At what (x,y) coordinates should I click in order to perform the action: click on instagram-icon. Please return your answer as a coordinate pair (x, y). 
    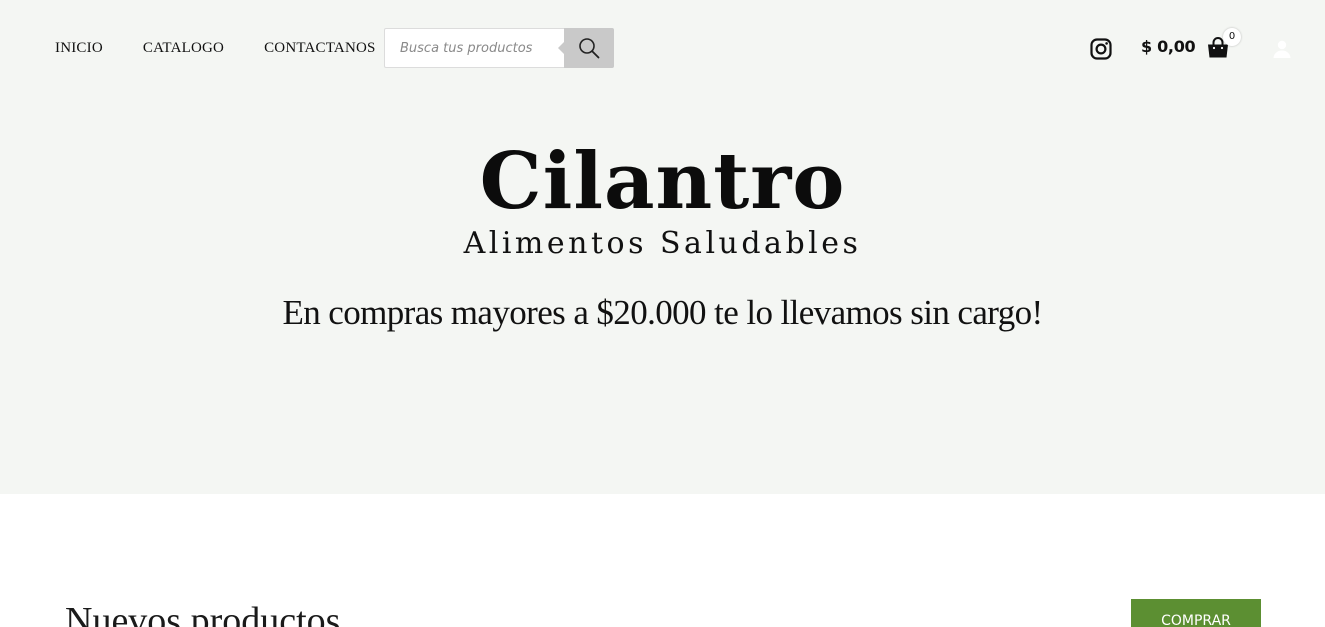
    Looking at the image, I should click on (1101, 49).